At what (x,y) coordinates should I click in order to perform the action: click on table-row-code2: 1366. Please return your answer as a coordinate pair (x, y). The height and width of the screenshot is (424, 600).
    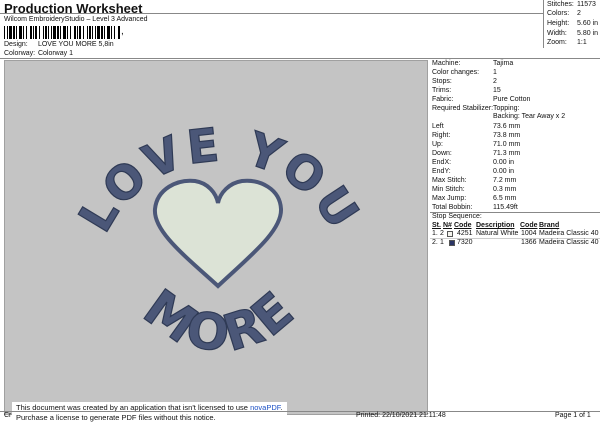
    Looking at the image, I should click on (529, 242).